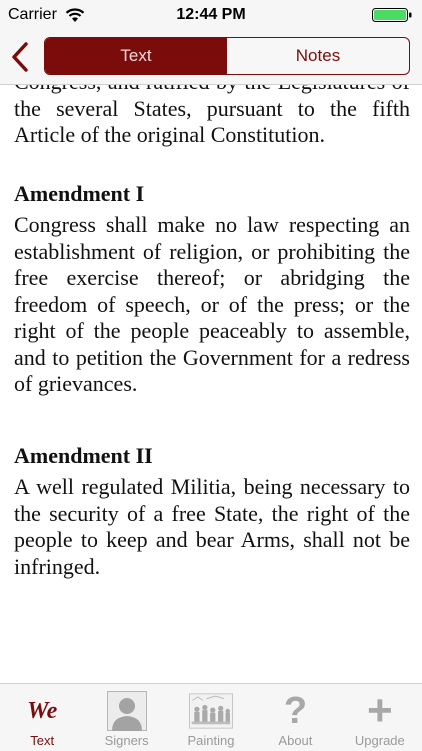 The height and width of the screenshot is (751, 422). Describe the element at coordinates (295, 710) in the screenshot. I see `question-mark-icon: ?` at that location.